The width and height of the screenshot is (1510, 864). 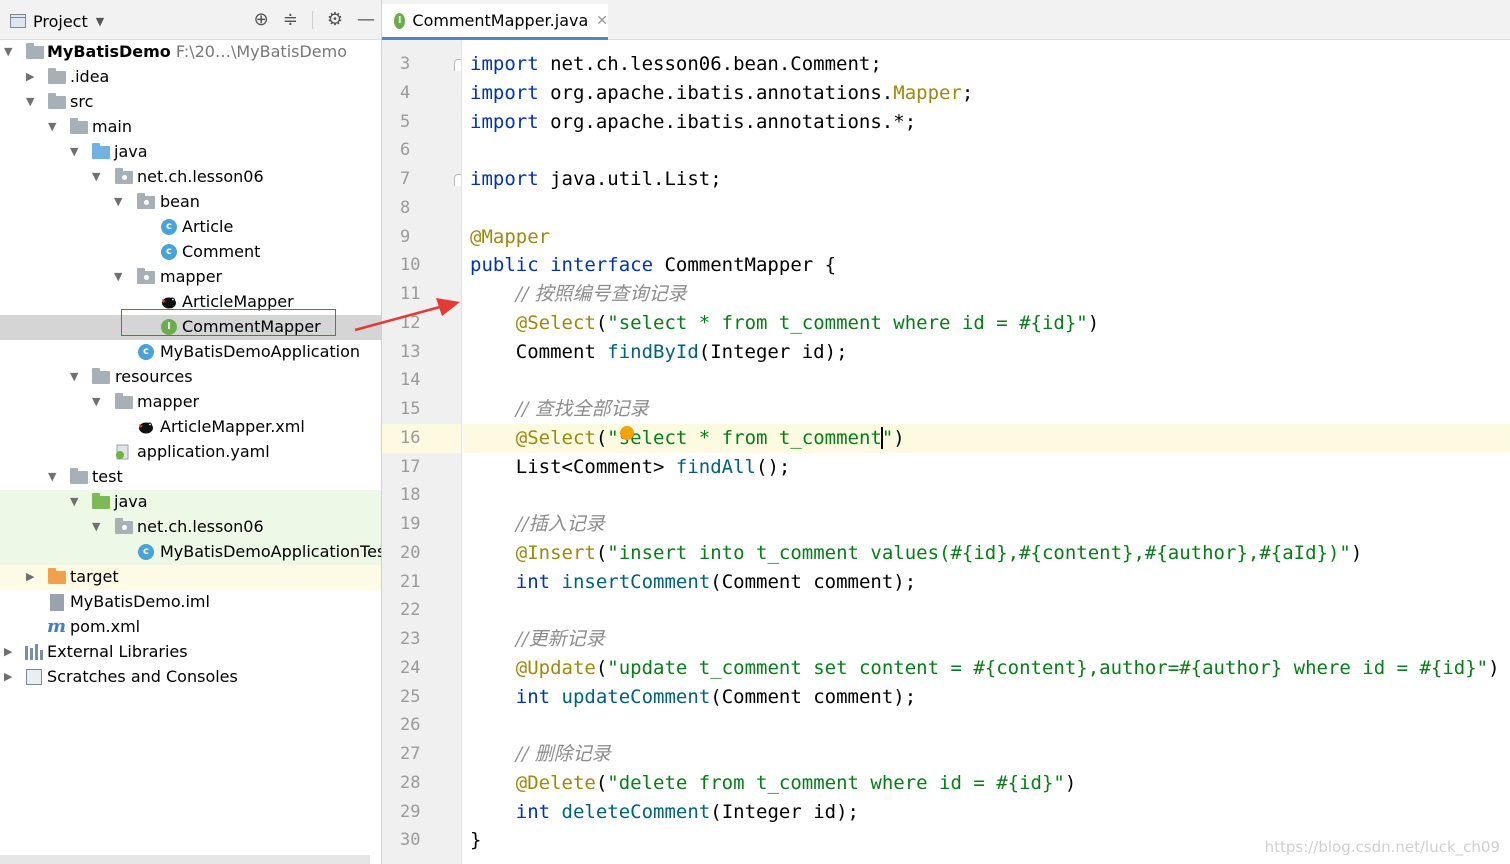 What do you see at coordinates (190, 352) in the screenshot?
I see `tree-item-application: c MyBatisDemoApplication` at bounding box center [190, 352].